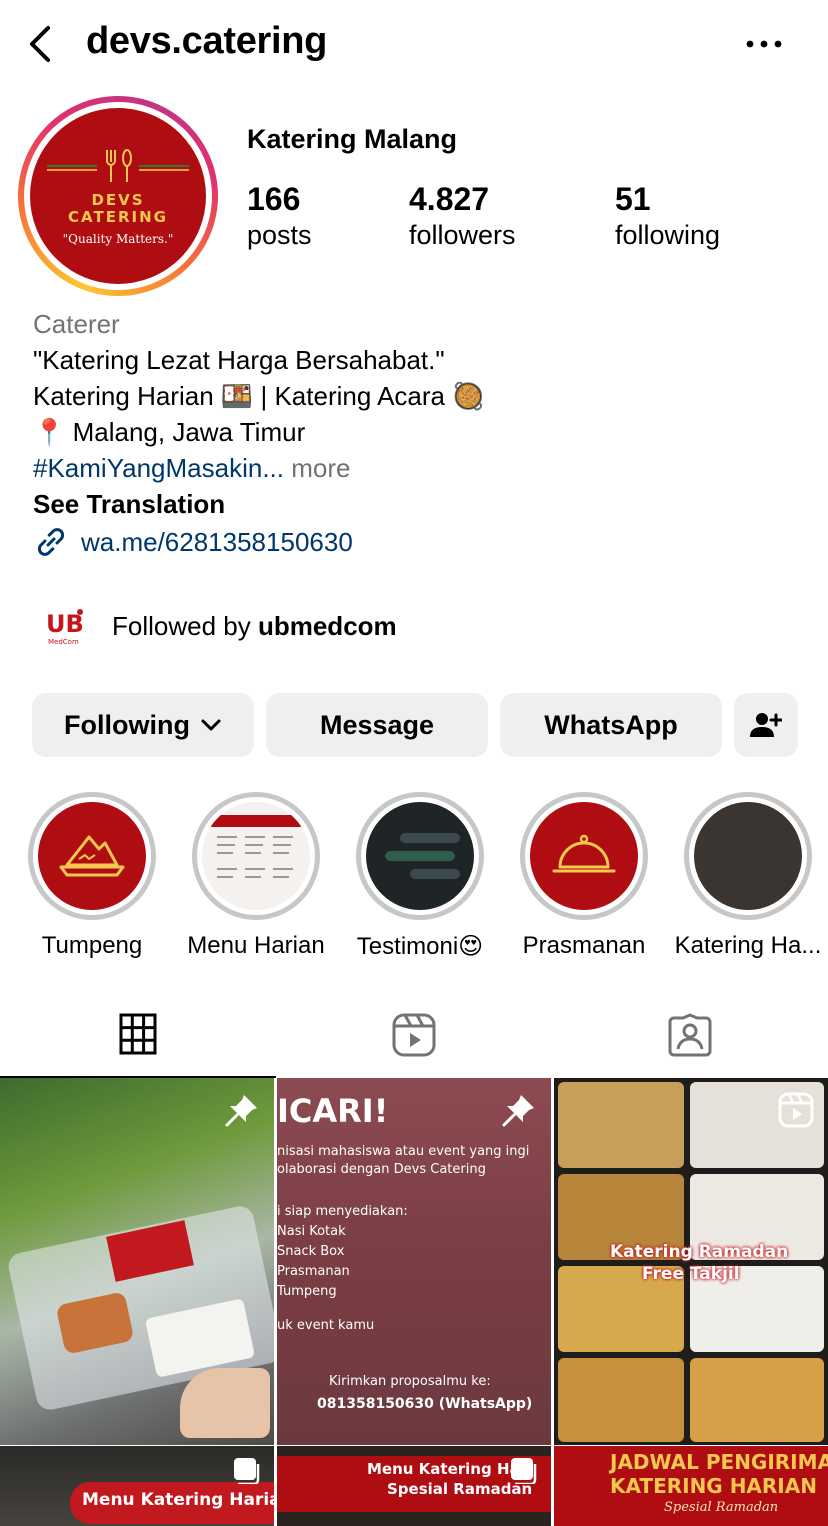  What do you see at coordinates (239, 360) in the screenshot?
I see `bio-line: "Katering Lezat Harga Bersahabat."` at bounding box center [239, 360].